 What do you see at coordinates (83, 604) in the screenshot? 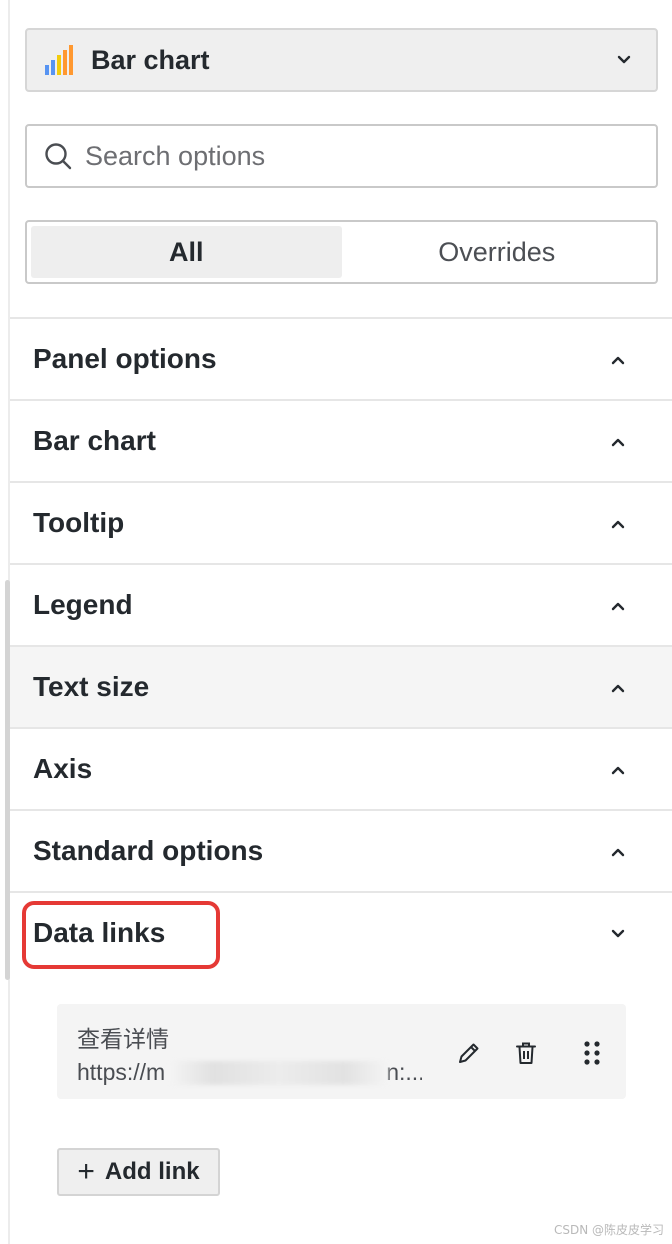
I see `section-title: Legend` at bounding box center [83, 604].